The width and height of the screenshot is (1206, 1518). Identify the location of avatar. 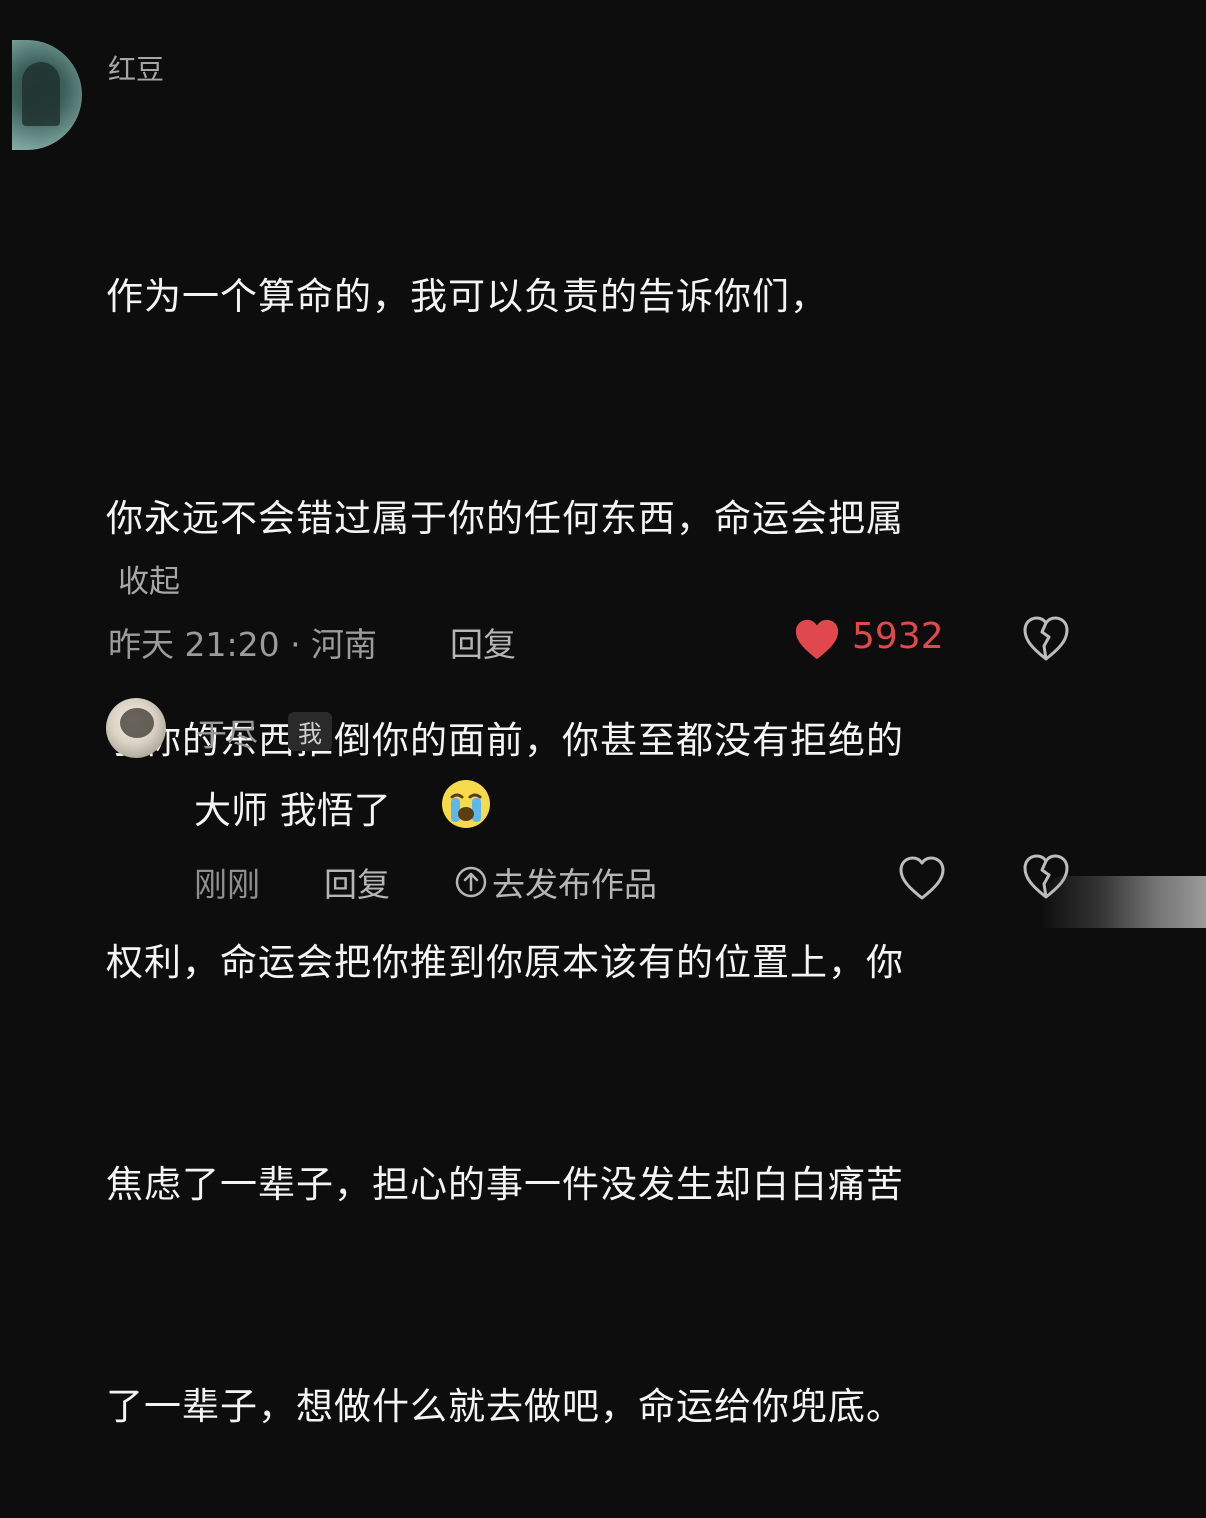
(47, 95).